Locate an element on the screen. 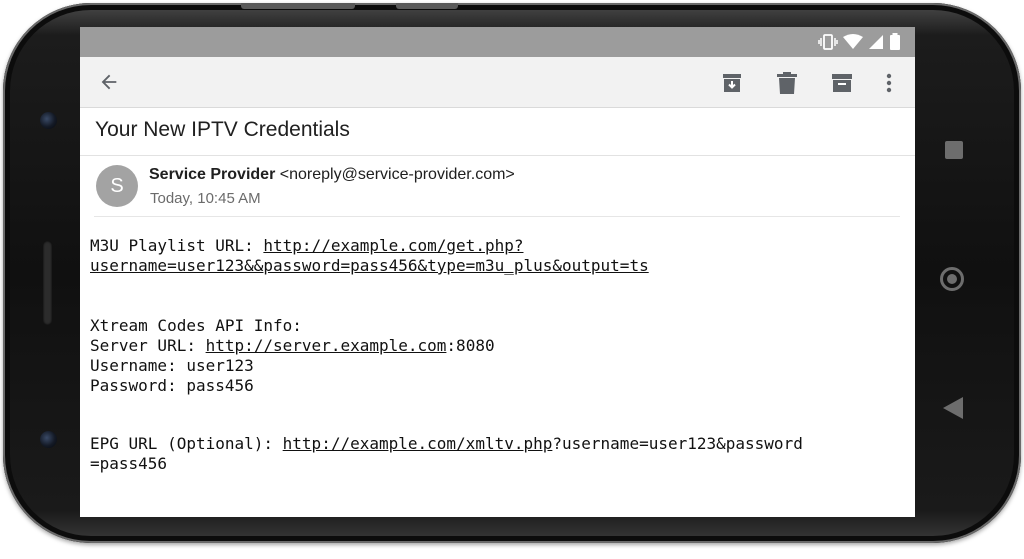  email-date: Today, 10:45 AM is located at coordinates (205, 198).